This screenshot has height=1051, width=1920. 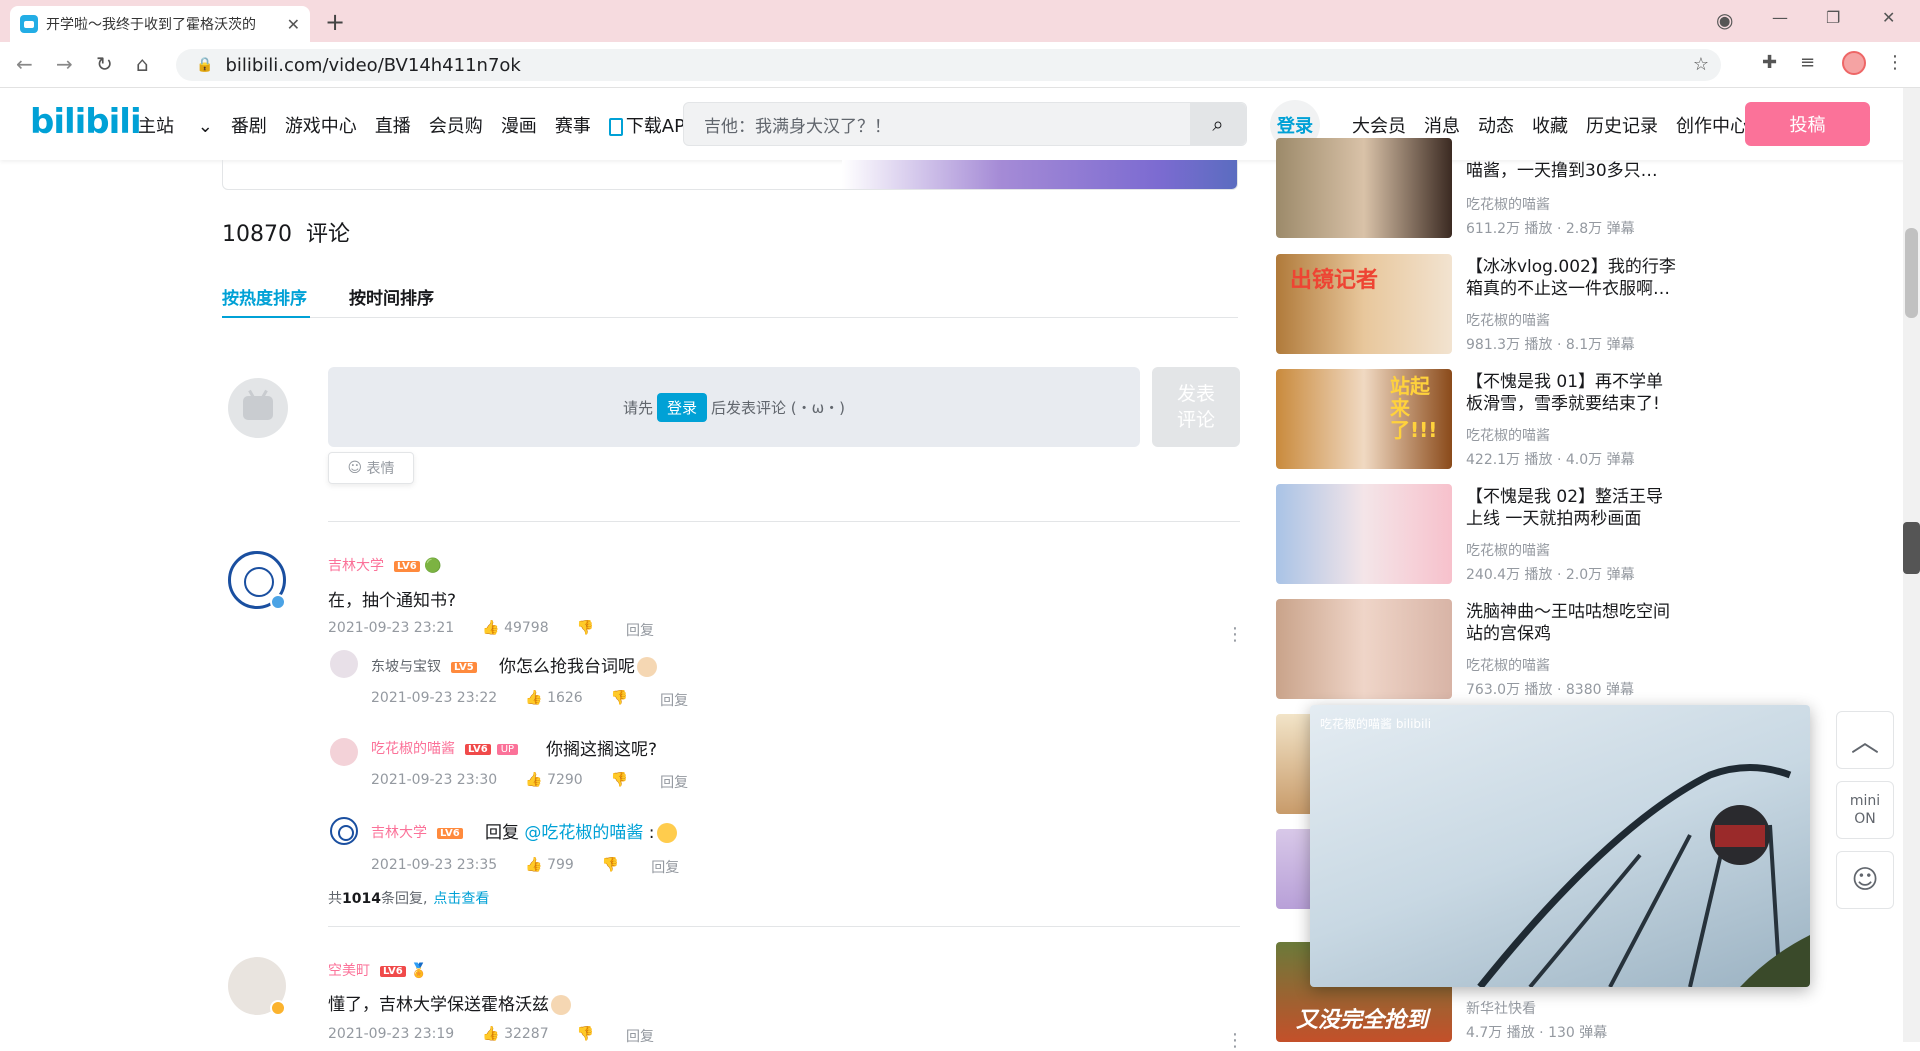 I want to click on nav-vip: 大会员, so click(x=1379, y=125).